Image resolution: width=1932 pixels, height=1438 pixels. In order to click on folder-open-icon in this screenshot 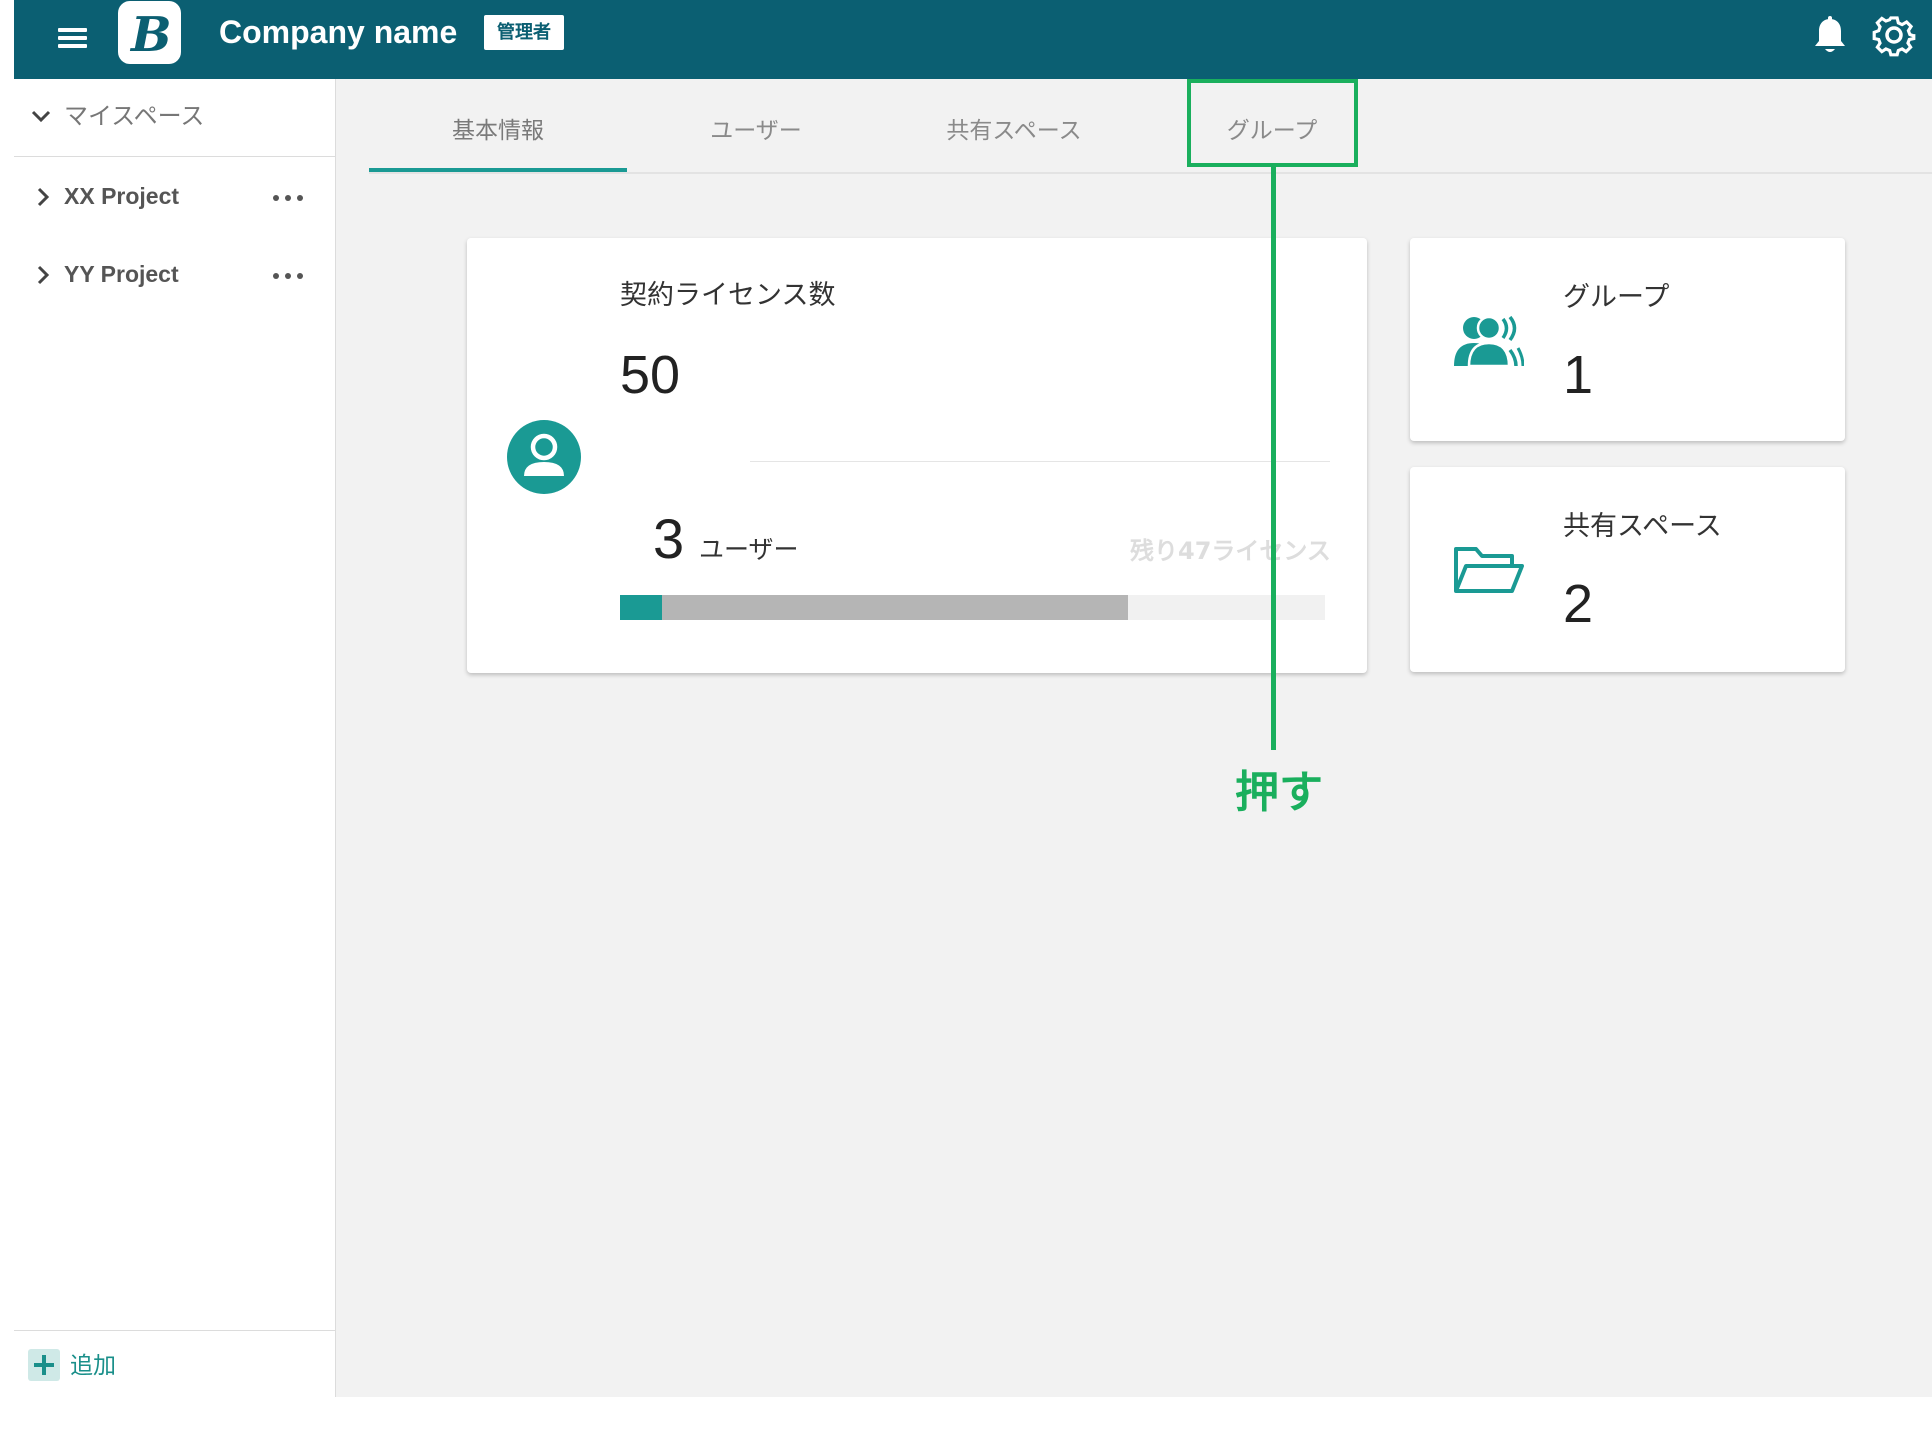, I will do `click(1488, 571)`.